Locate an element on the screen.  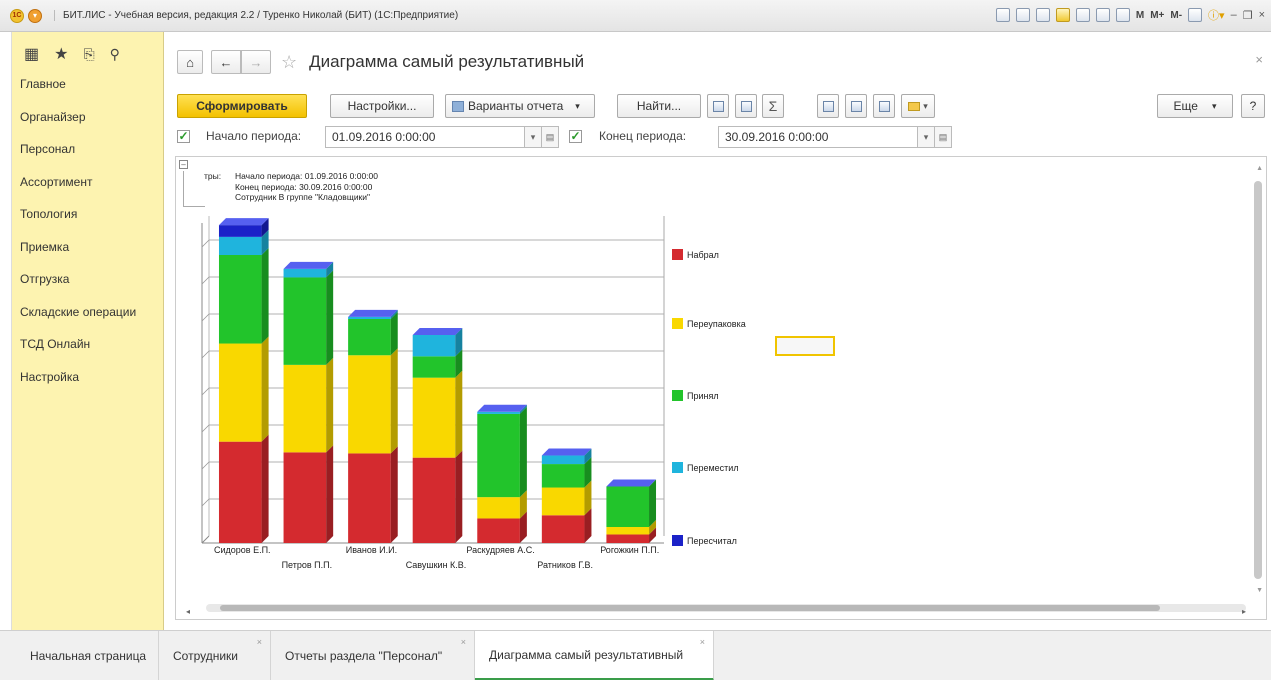
close-window-button: × is located at coordinates (1262, 15).